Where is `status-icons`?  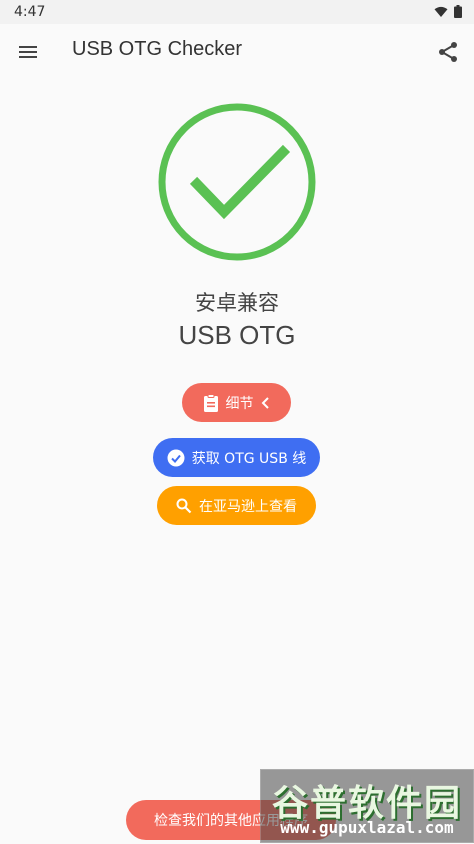 status-icons is located at coordinates (448, 11).